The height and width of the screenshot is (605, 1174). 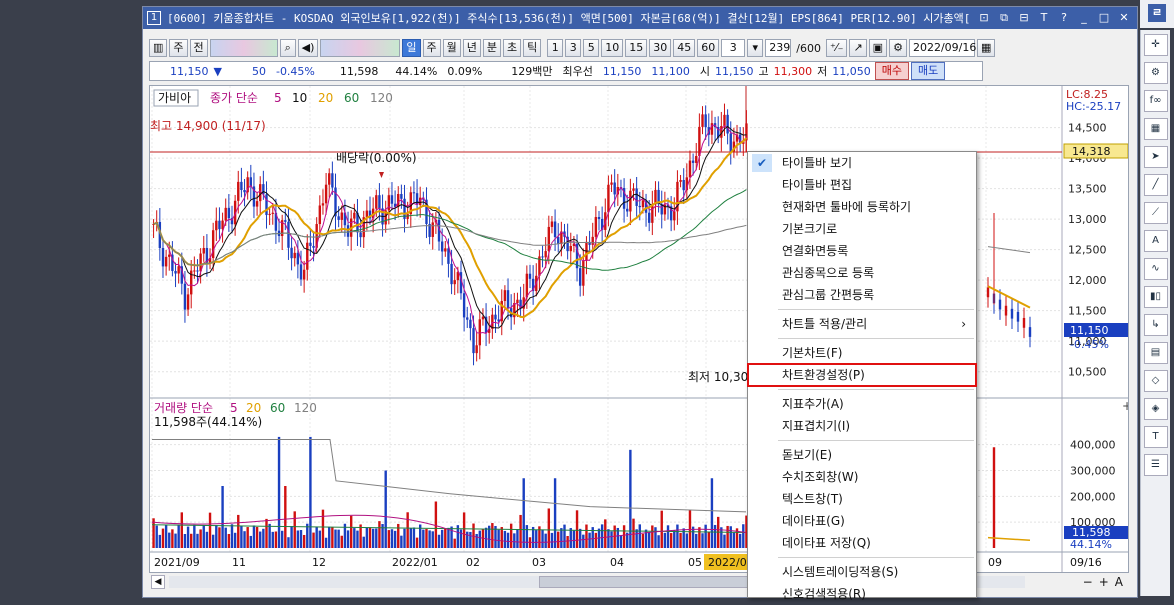 I want to click on menu-item-18: 신호검색적용(R), so click(x=862, y=594).